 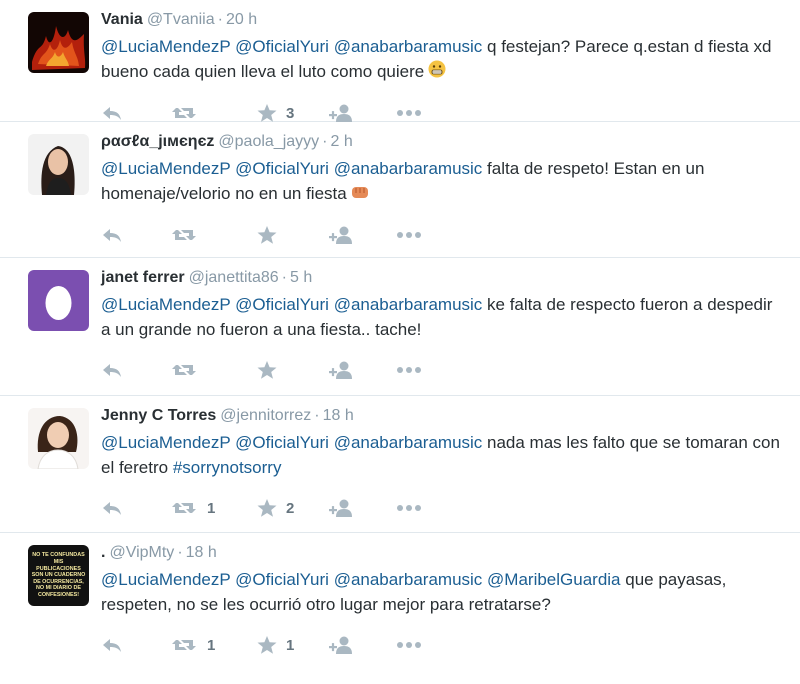 I want to click on display-name: Jenny C Torres, so click(x=158, y=415).